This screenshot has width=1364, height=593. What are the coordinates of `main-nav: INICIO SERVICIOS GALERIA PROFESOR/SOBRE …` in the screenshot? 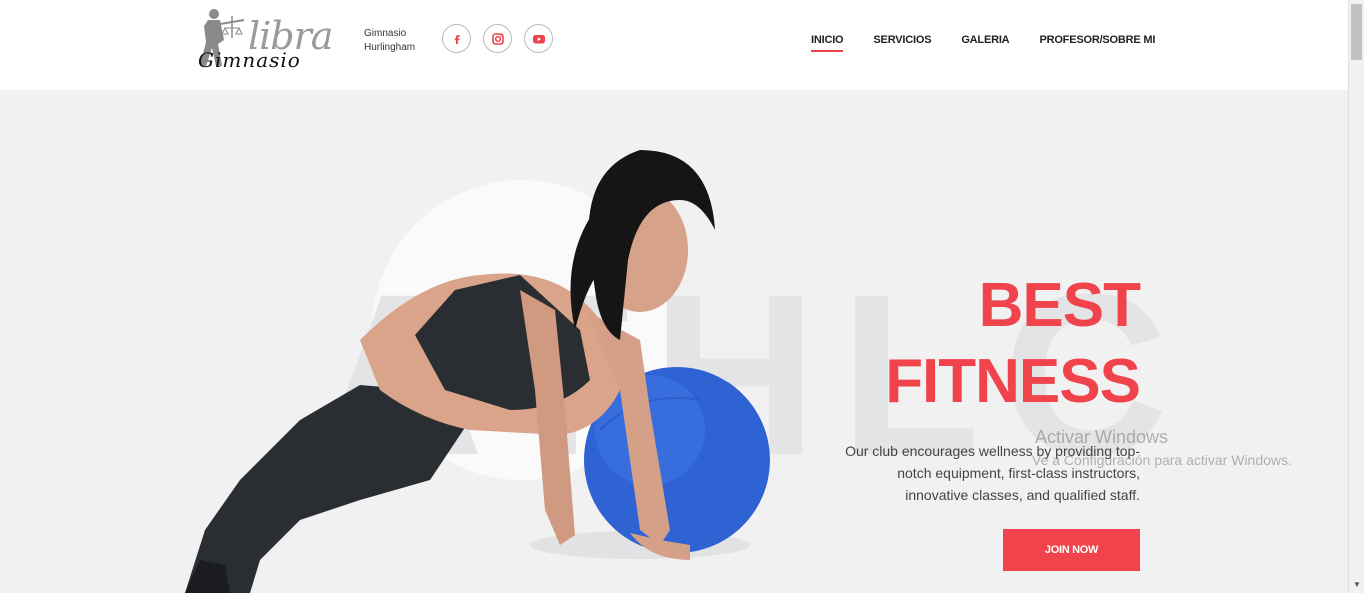 It's located at (998, 43).